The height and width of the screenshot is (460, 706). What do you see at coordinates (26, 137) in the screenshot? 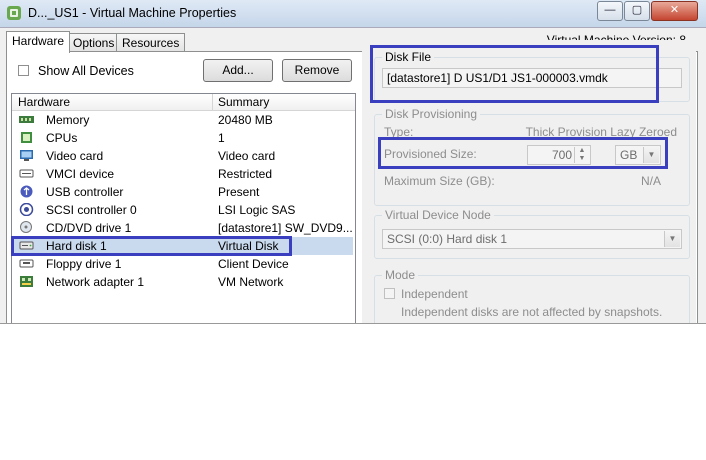
I see `cpu-icon` at bounding box center [26, 137].